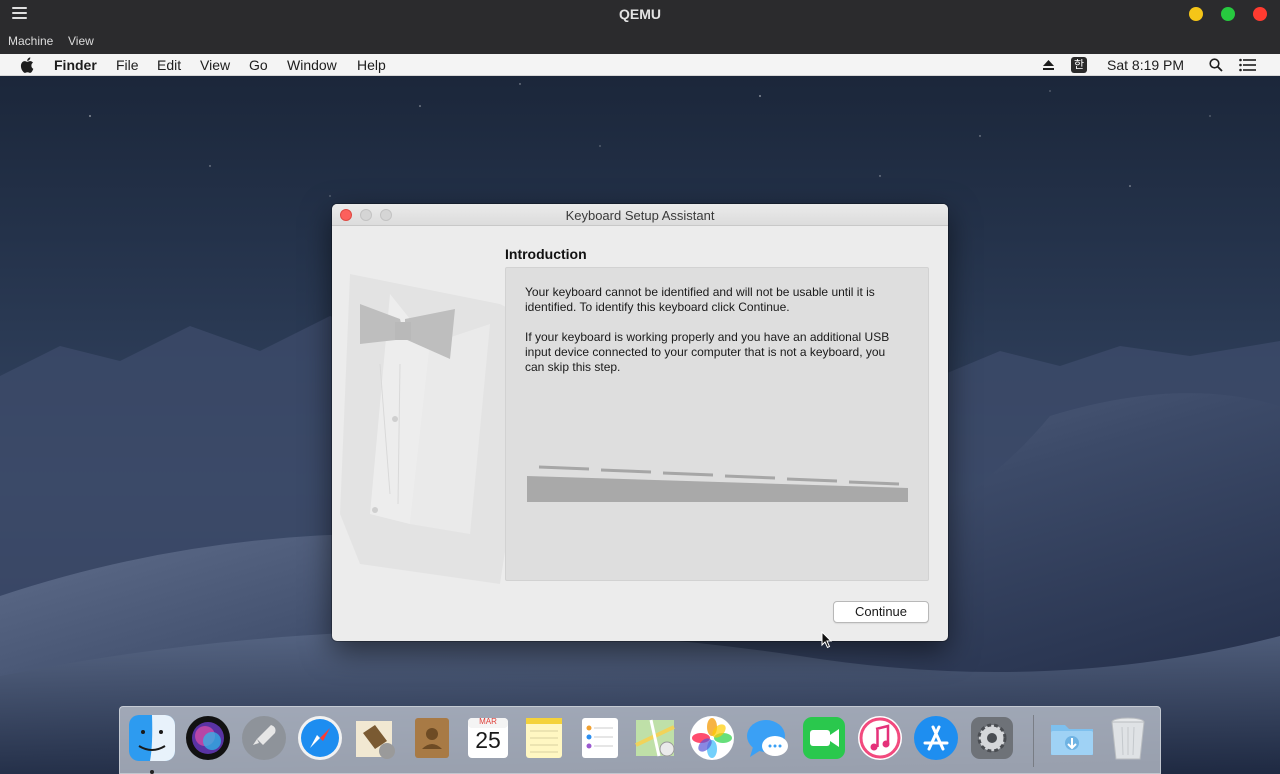  What do you see at coordinates (1048, 65) in the screenshot?
I see `eject-icon` at bounding box center [1048, 65].